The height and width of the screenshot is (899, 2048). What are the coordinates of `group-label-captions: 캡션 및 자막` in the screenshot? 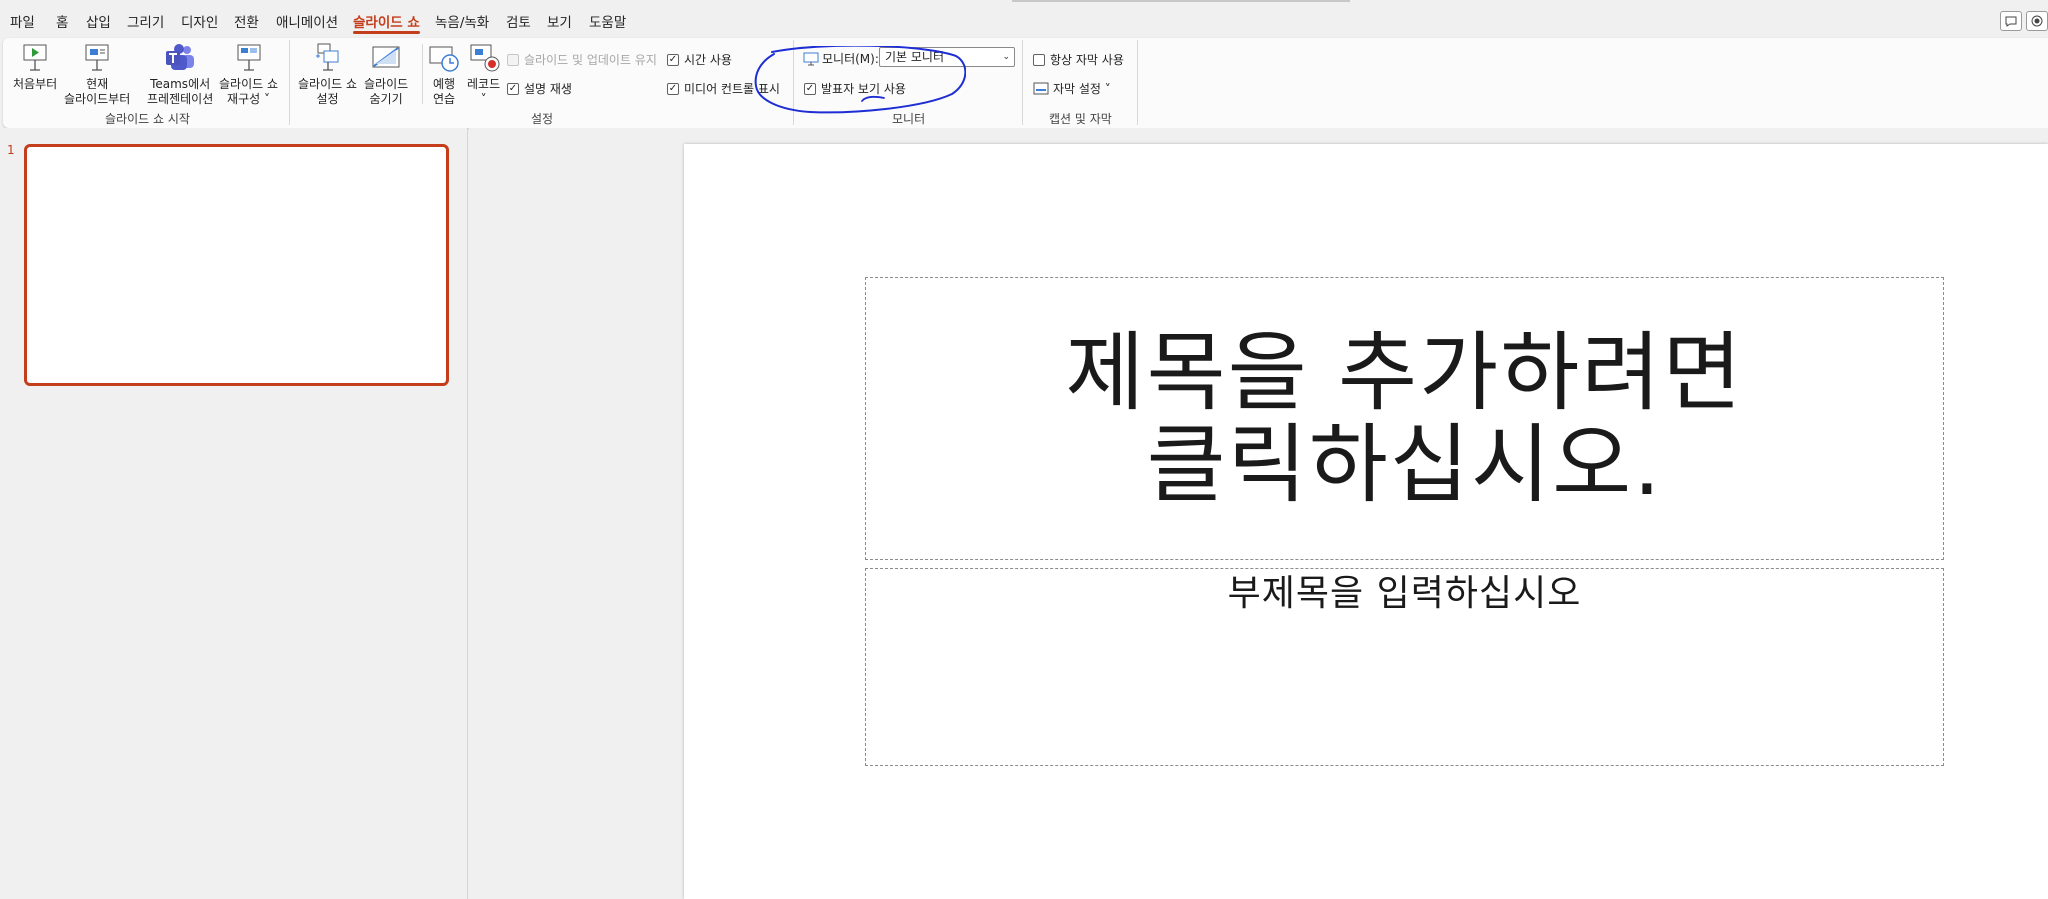 It's located at (1080, 119).